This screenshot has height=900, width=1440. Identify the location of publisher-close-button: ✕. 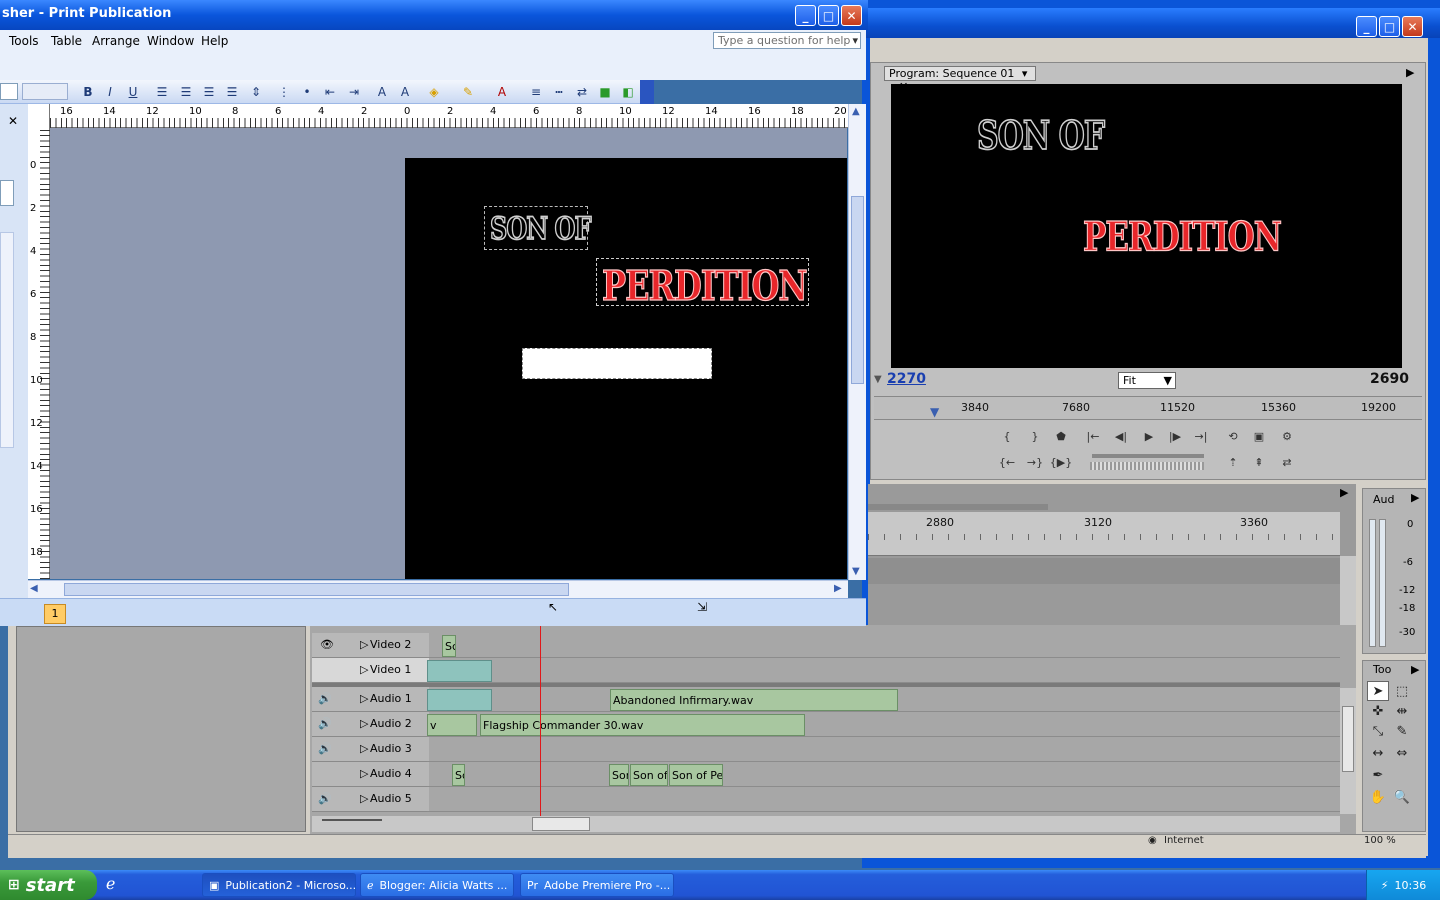
(851, 15).